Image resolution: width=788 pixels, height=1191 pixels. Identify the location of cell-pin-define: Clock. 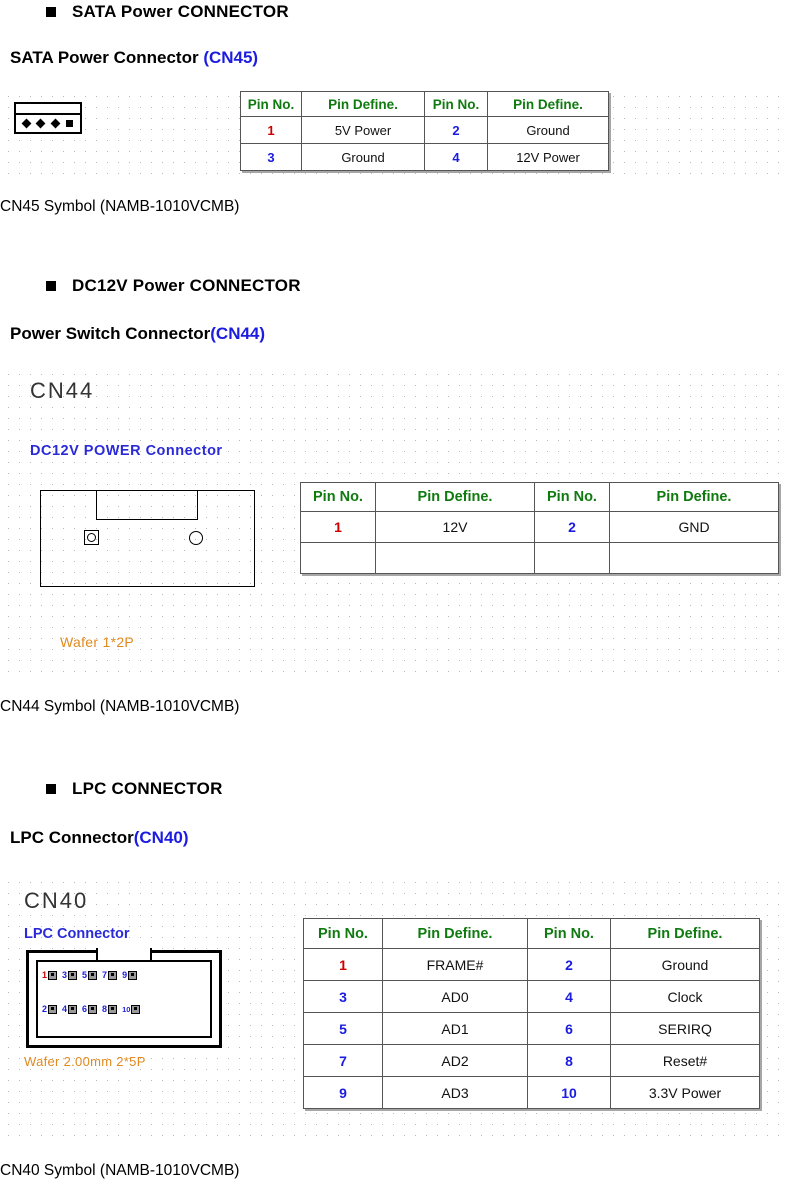
(685, 996).